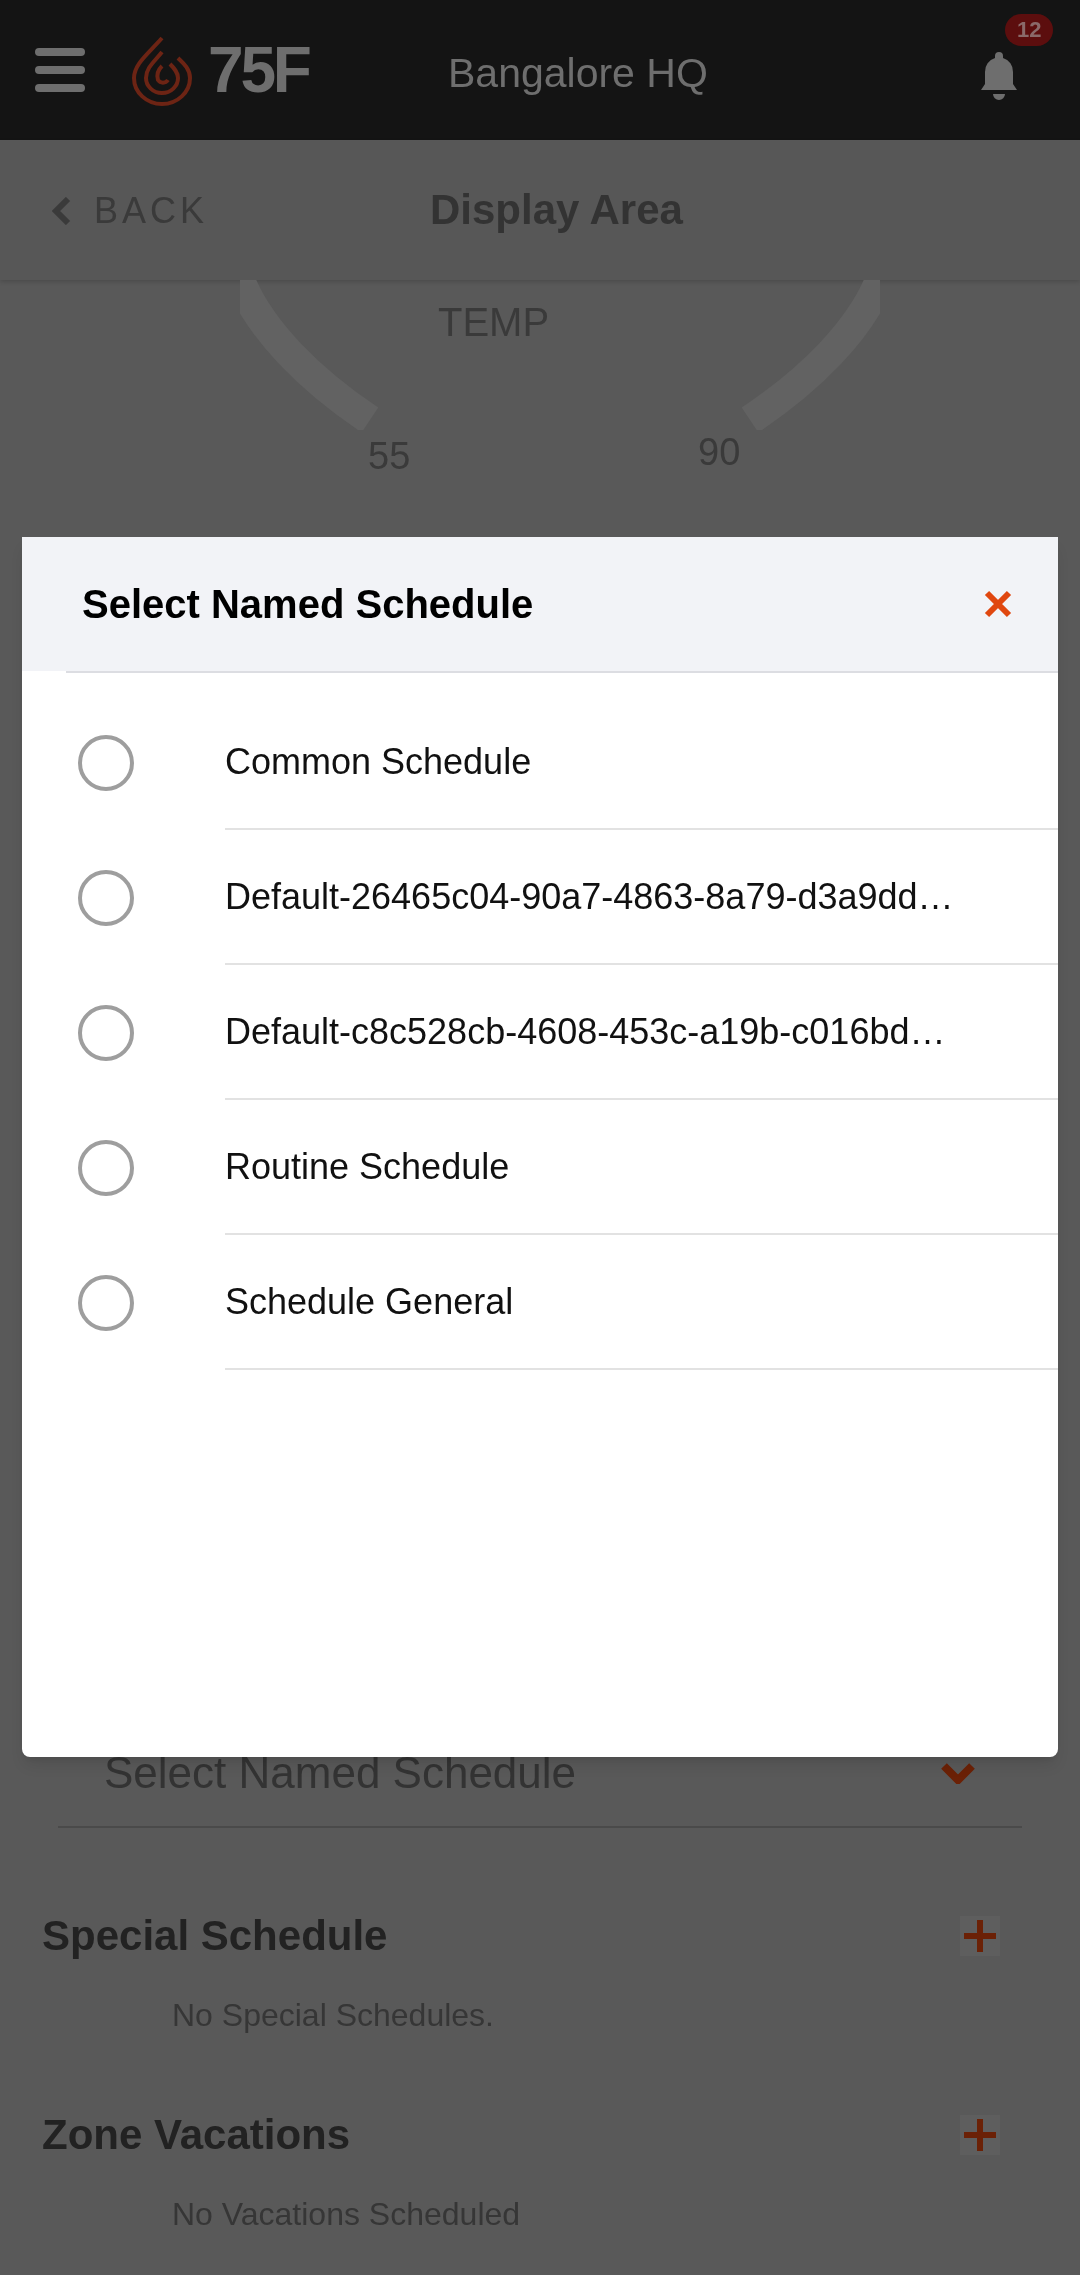 This screenshot has height=2275, width=1080. What do you see at coordinates (60, 70) in the screenshot?
I see `menu-icon` at bounding box center [60, 70].